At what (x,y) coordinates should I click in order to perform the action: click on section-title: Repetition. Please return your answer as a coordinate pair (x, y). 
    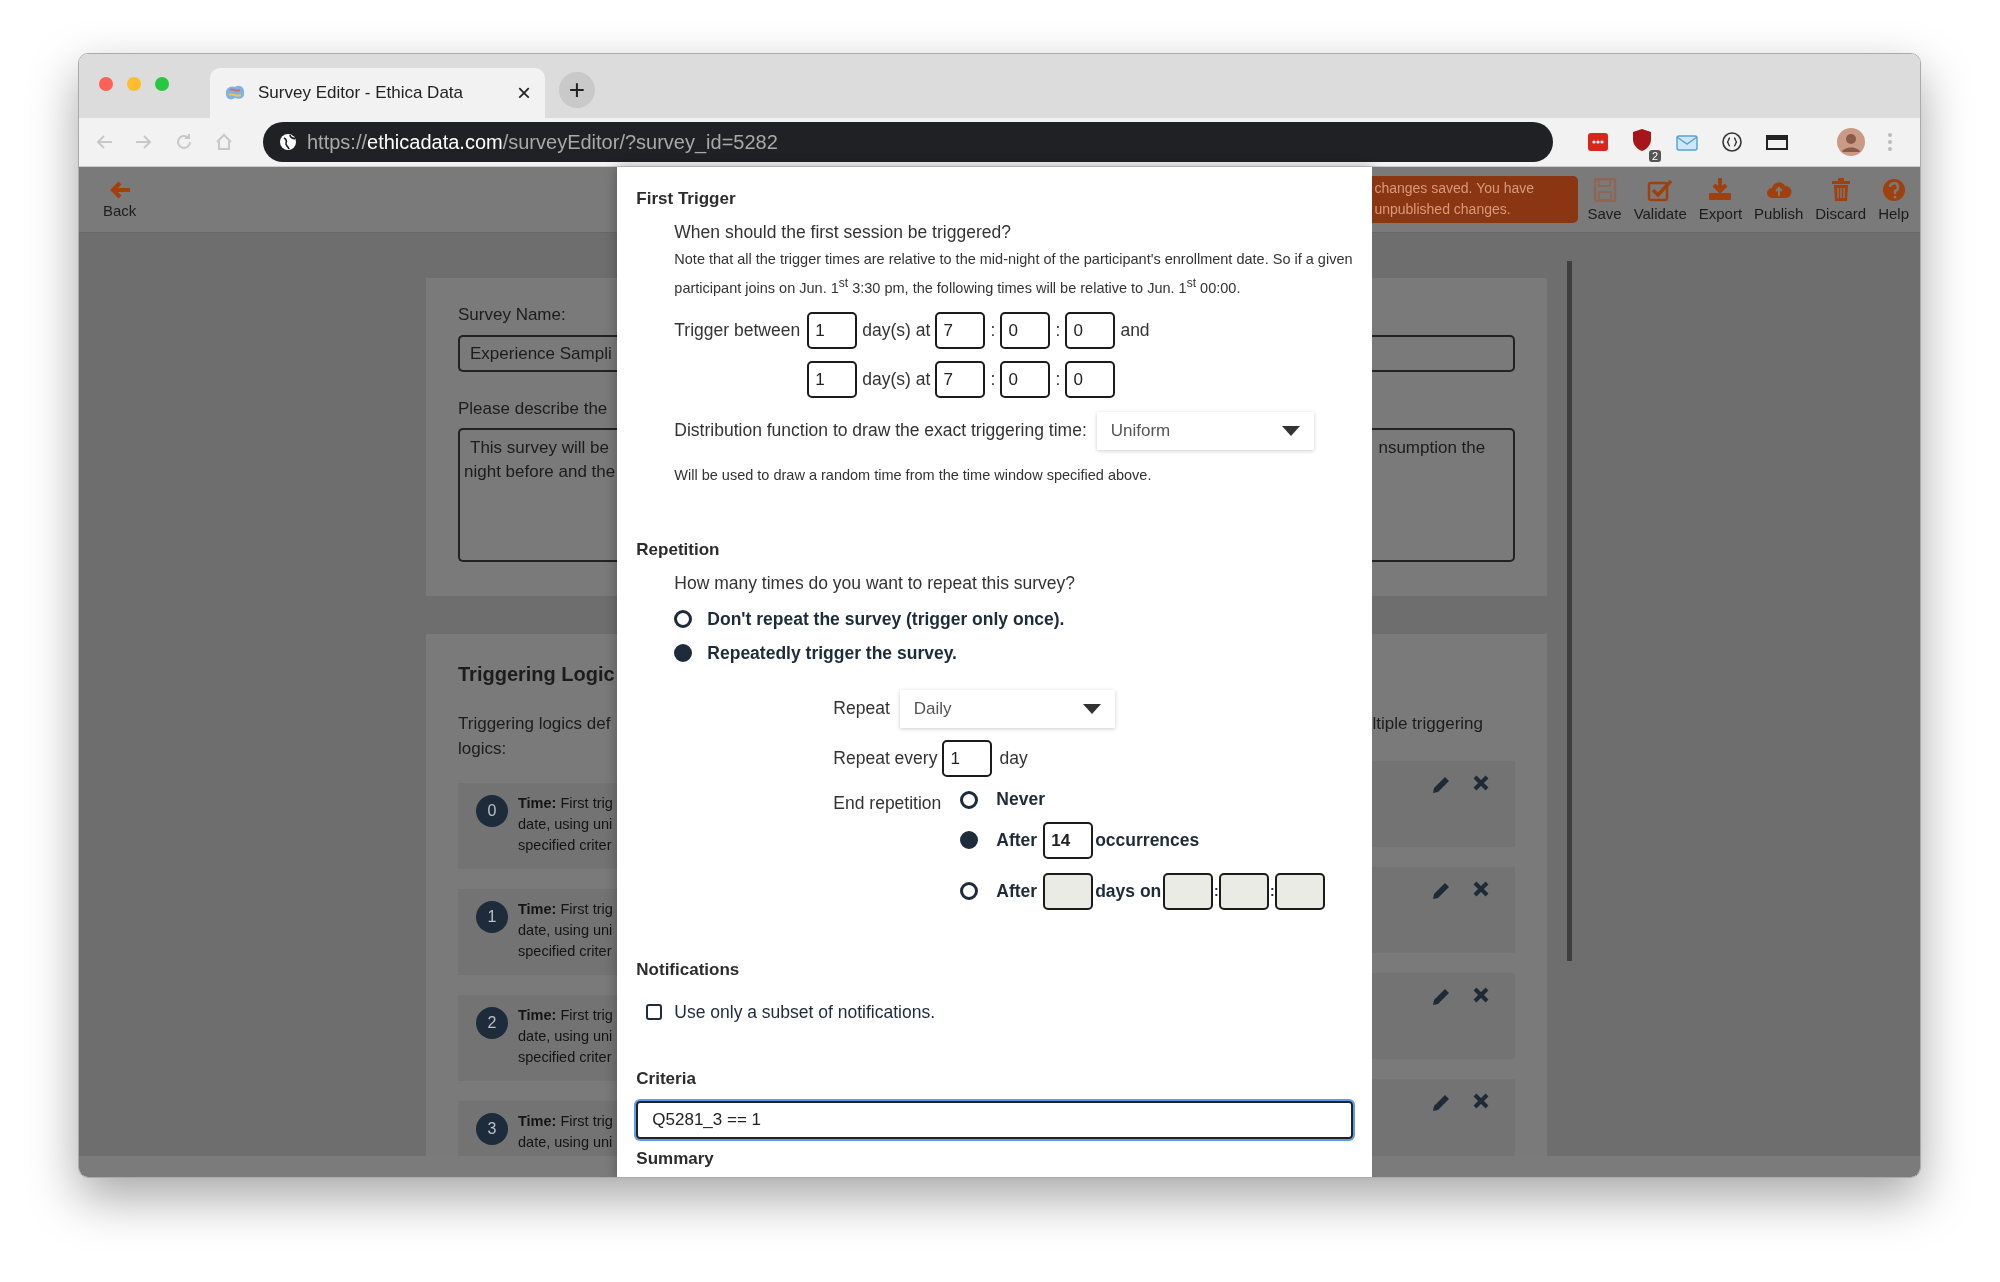
    Looking at the image, I should click on (678, 549).